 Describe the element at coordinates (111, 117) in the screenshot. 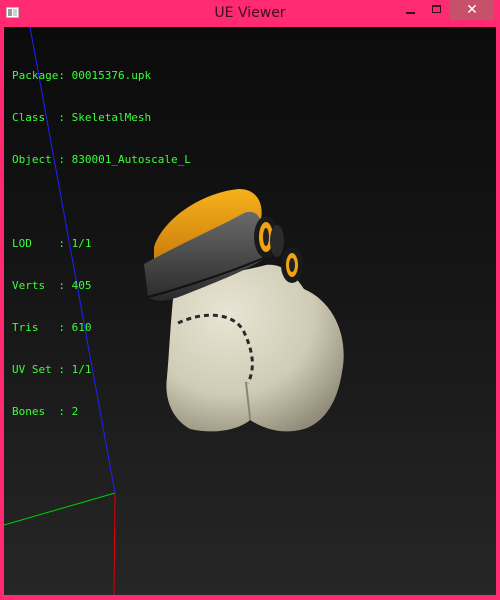

I see `info-value: SkeletalMesh` at that location.